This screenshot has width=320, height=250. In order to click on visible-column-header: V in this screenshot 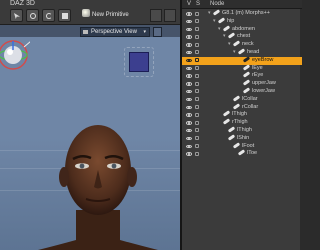, I will do `click(189, 4)`.